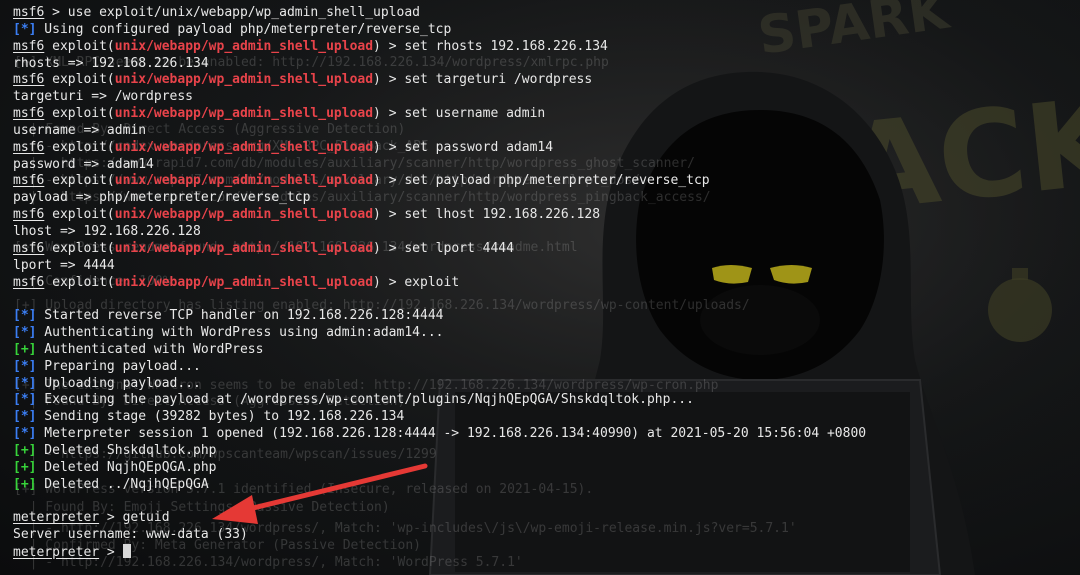 This screenshot has width=1080, height=575. I want to click on terminal-line: meterpreter > getuid, so click(439, 518).